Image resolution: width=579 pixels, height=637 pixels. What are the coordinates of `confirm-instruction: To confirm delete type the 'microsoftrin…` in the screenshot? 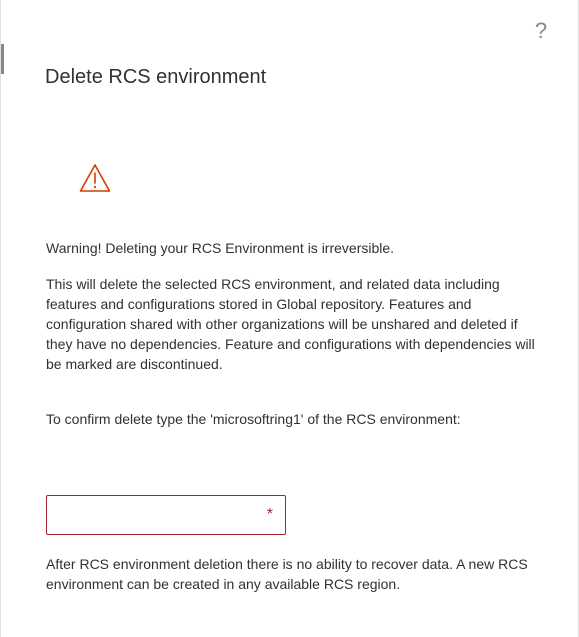 It's located at (253, 419).